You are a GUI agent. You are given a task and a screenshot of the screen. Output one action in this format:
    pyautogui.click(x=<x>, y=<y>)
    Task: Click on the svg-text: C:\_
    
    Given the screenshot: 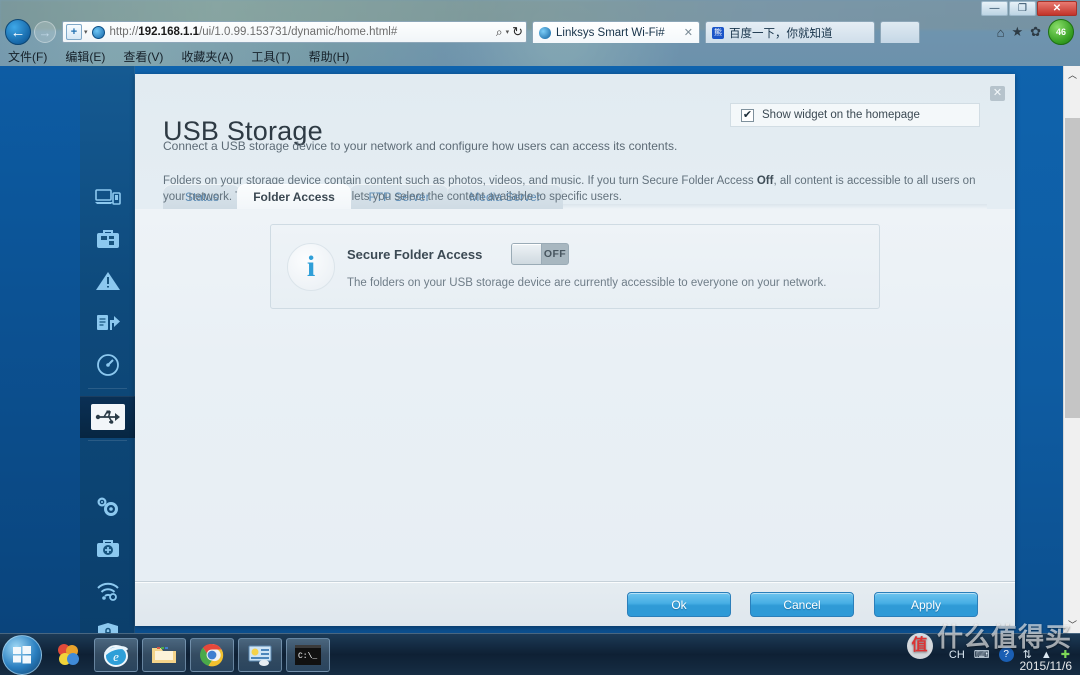 What is the action you would take?
    pyautogui.click(x=307, y=656)
    